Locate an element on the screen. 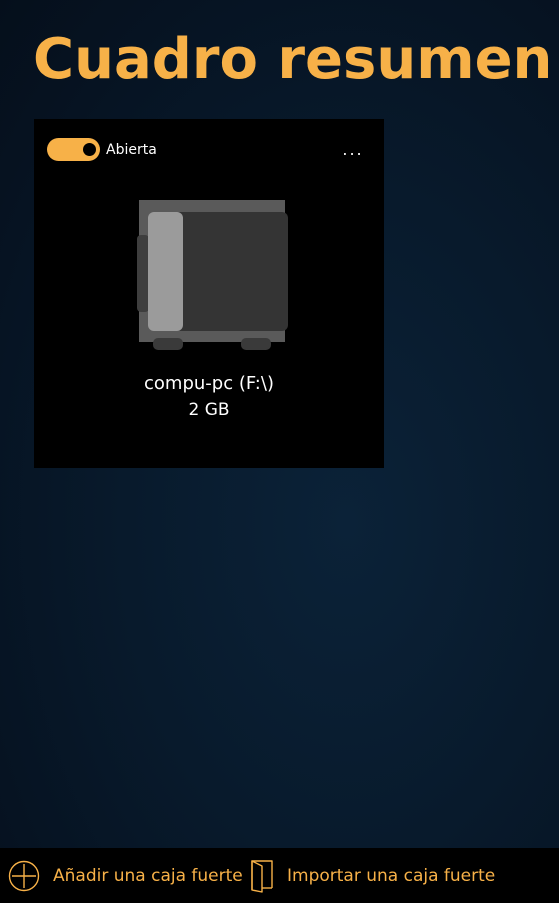 This screenshot has height=903, width=559. toggle-knob is located at coordinates (89, 149).